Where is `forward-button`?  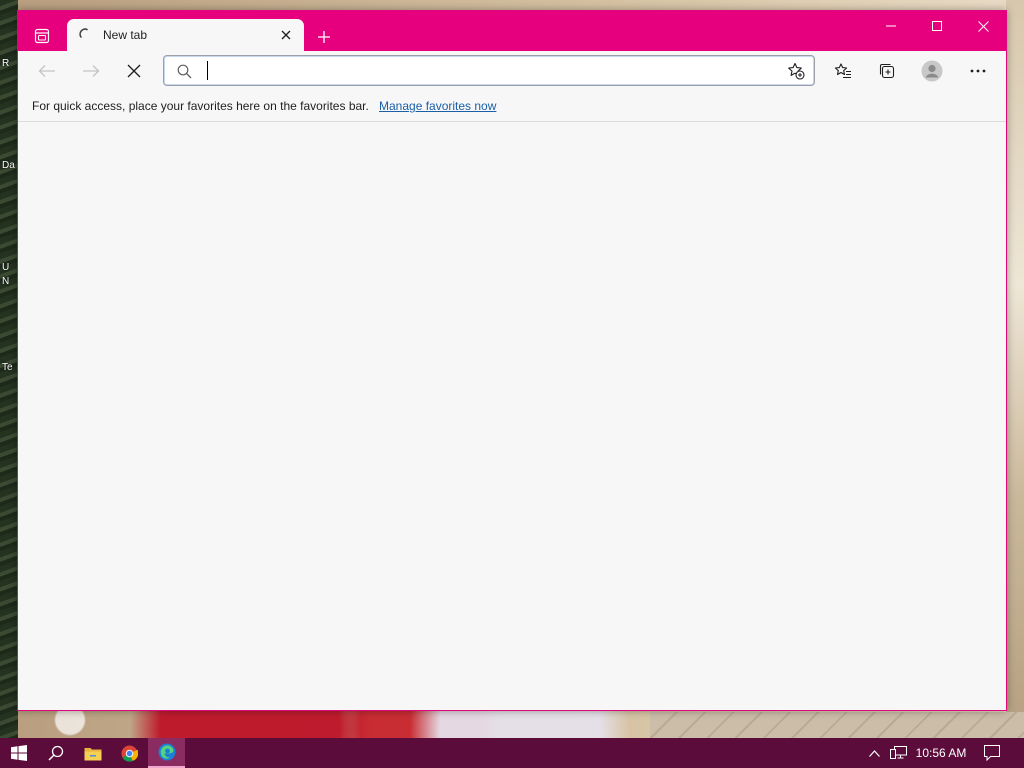 forward-button is located at coordinates (91, 71).